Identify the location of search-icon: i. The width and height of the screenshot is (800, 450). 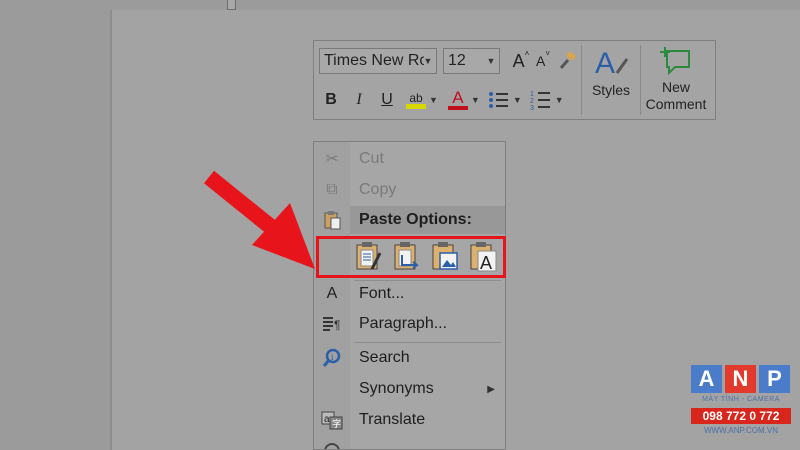
(332, 358).